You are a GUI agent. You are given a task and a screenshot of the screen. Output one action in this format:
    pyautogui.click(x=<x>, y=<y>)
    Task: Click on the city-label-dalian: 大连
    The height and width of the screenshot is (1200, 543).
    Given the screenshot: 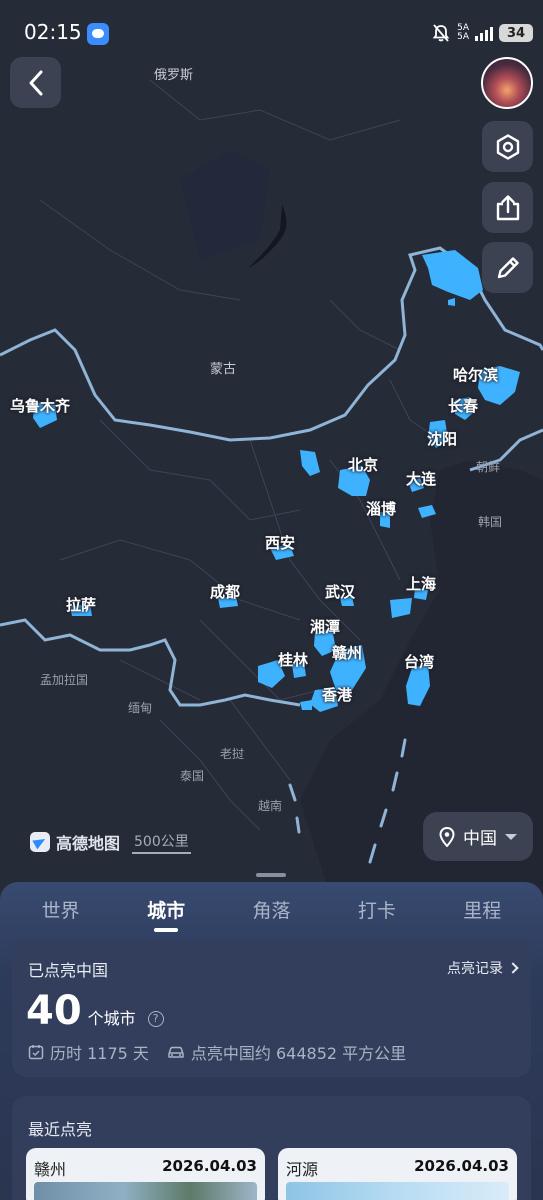 What is the action you would take?
    pyautogui.click(x=421, y=478)
    